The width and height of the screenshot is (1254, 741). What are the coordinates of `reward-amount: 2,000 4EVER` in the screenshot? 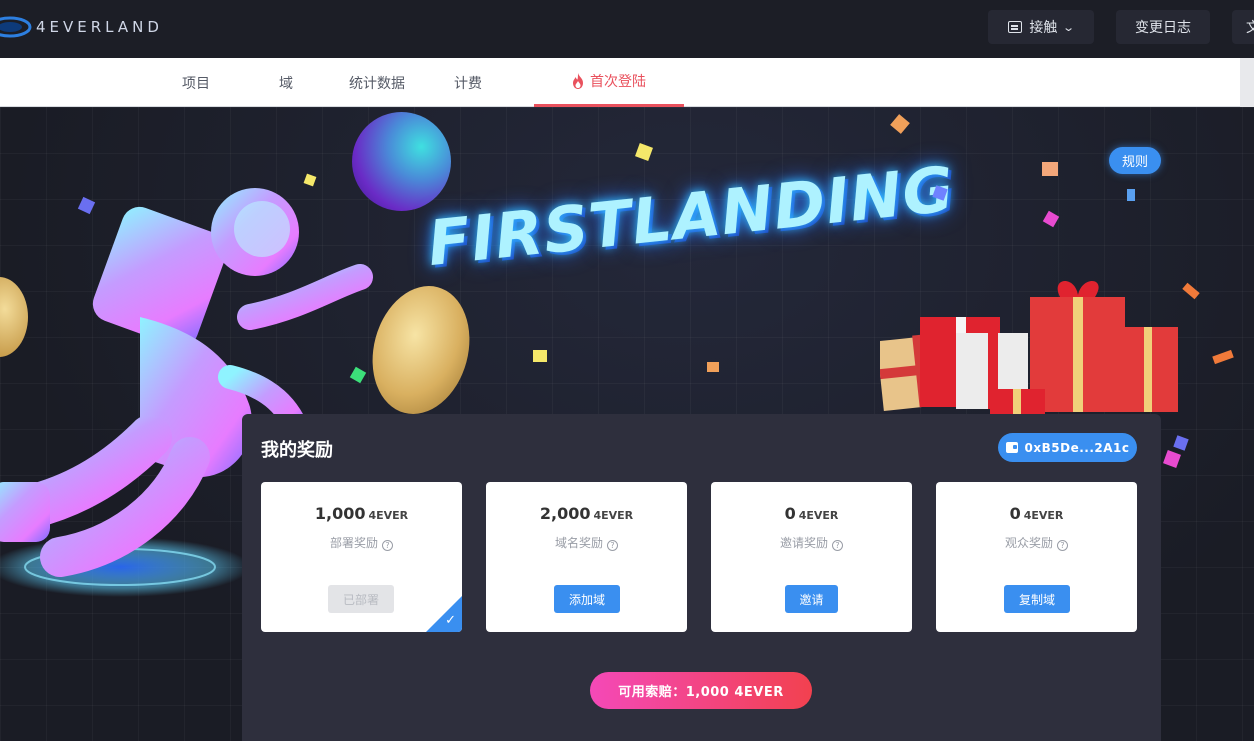 It's located at (586, 513).